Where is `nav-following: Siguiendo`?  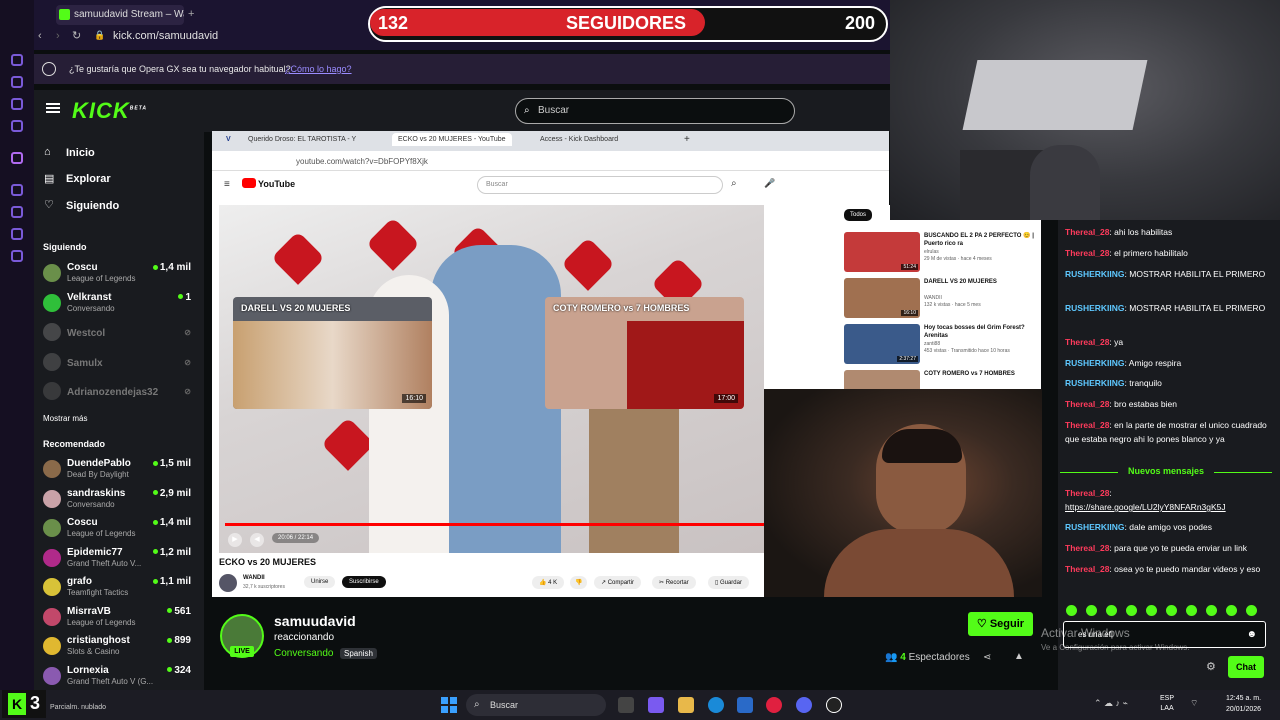 nav-following: Siguiendo is located at coordinates (92, 206).